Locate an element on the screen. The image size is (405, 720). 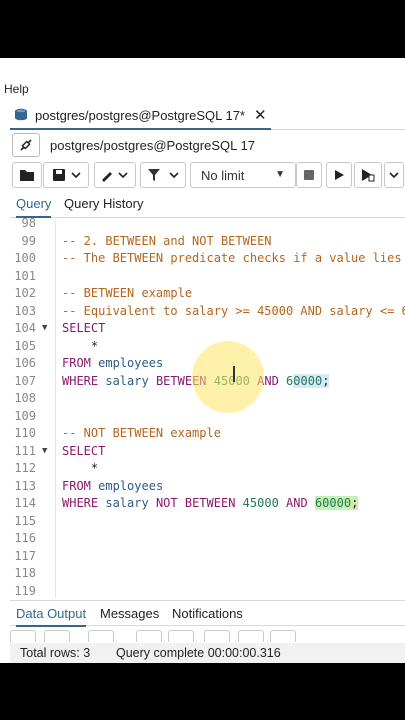
menu-help: Help is located at coordinates (16, 89).